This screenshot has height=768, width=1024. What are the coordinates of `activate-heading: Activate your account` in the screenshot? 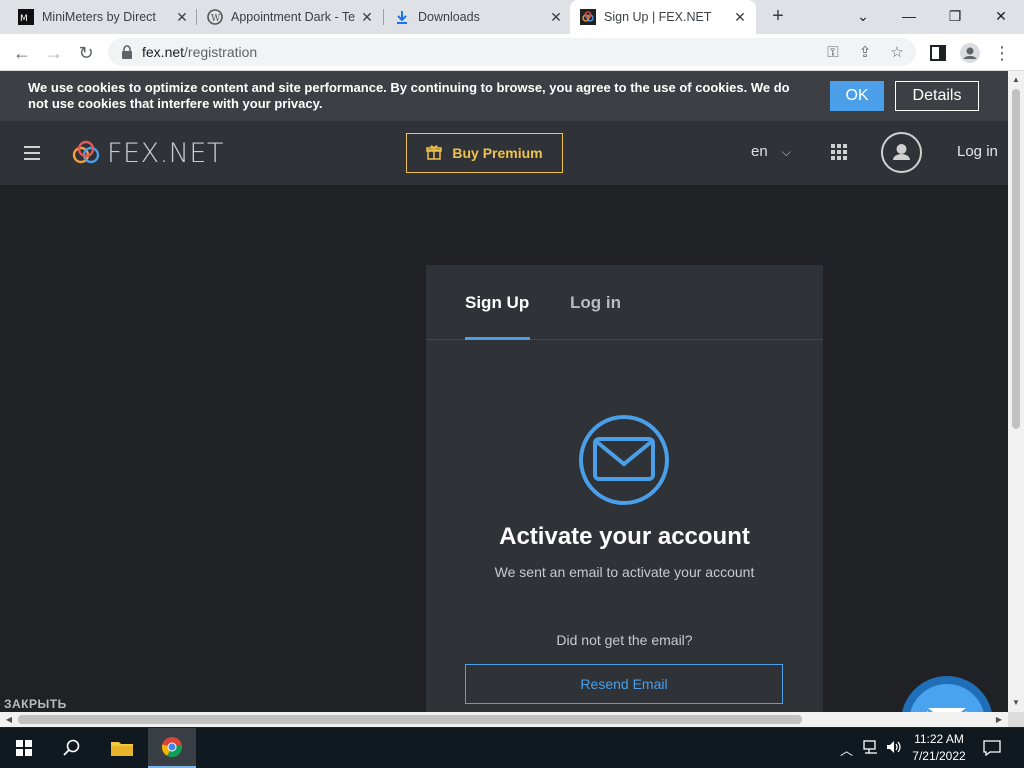 It's located at (624, 536).